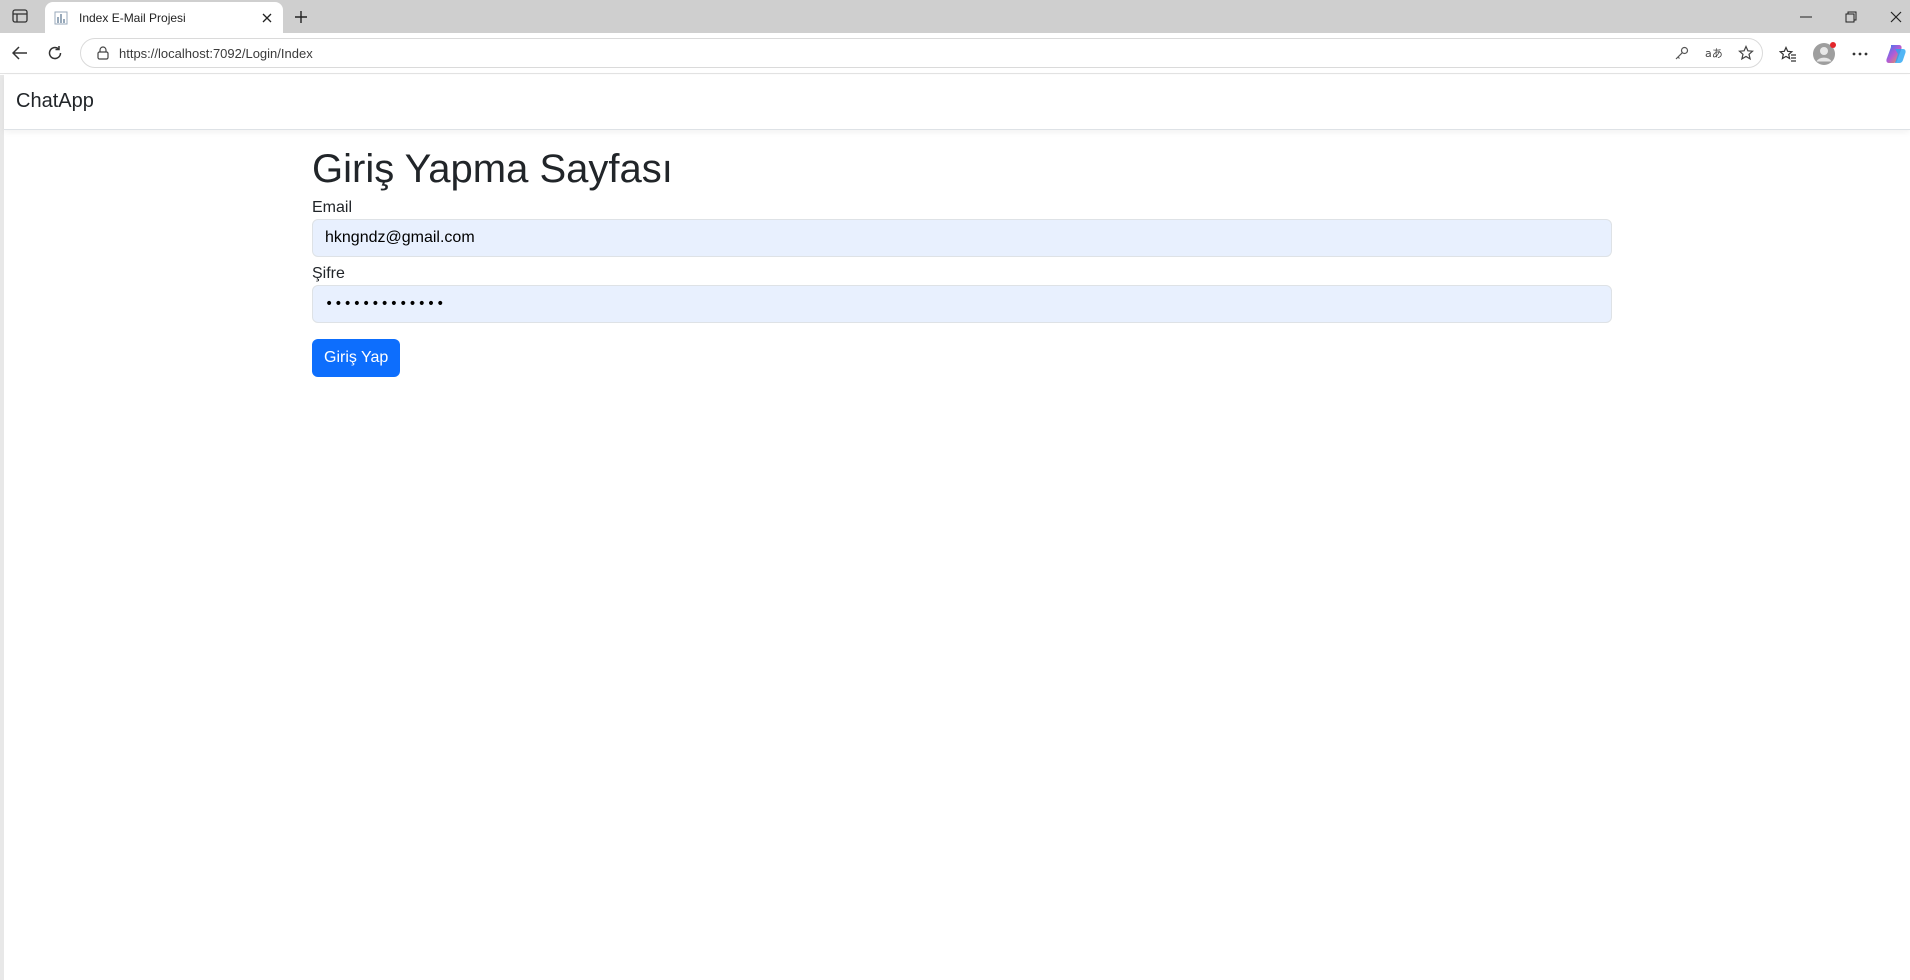  What do you see at coordinates (957, 102) in the screenshot?
I see `site-navbar: ChatApp` at bounding box center [957, 102].